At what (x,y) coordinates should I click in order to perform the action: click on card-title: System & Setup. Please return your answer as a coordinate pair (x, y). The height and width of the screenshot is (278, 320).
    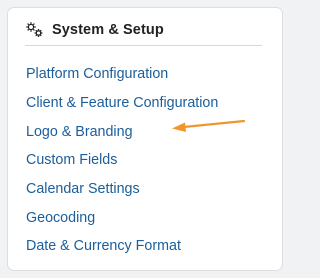
    Looking at the image, I should click on (108, 30).